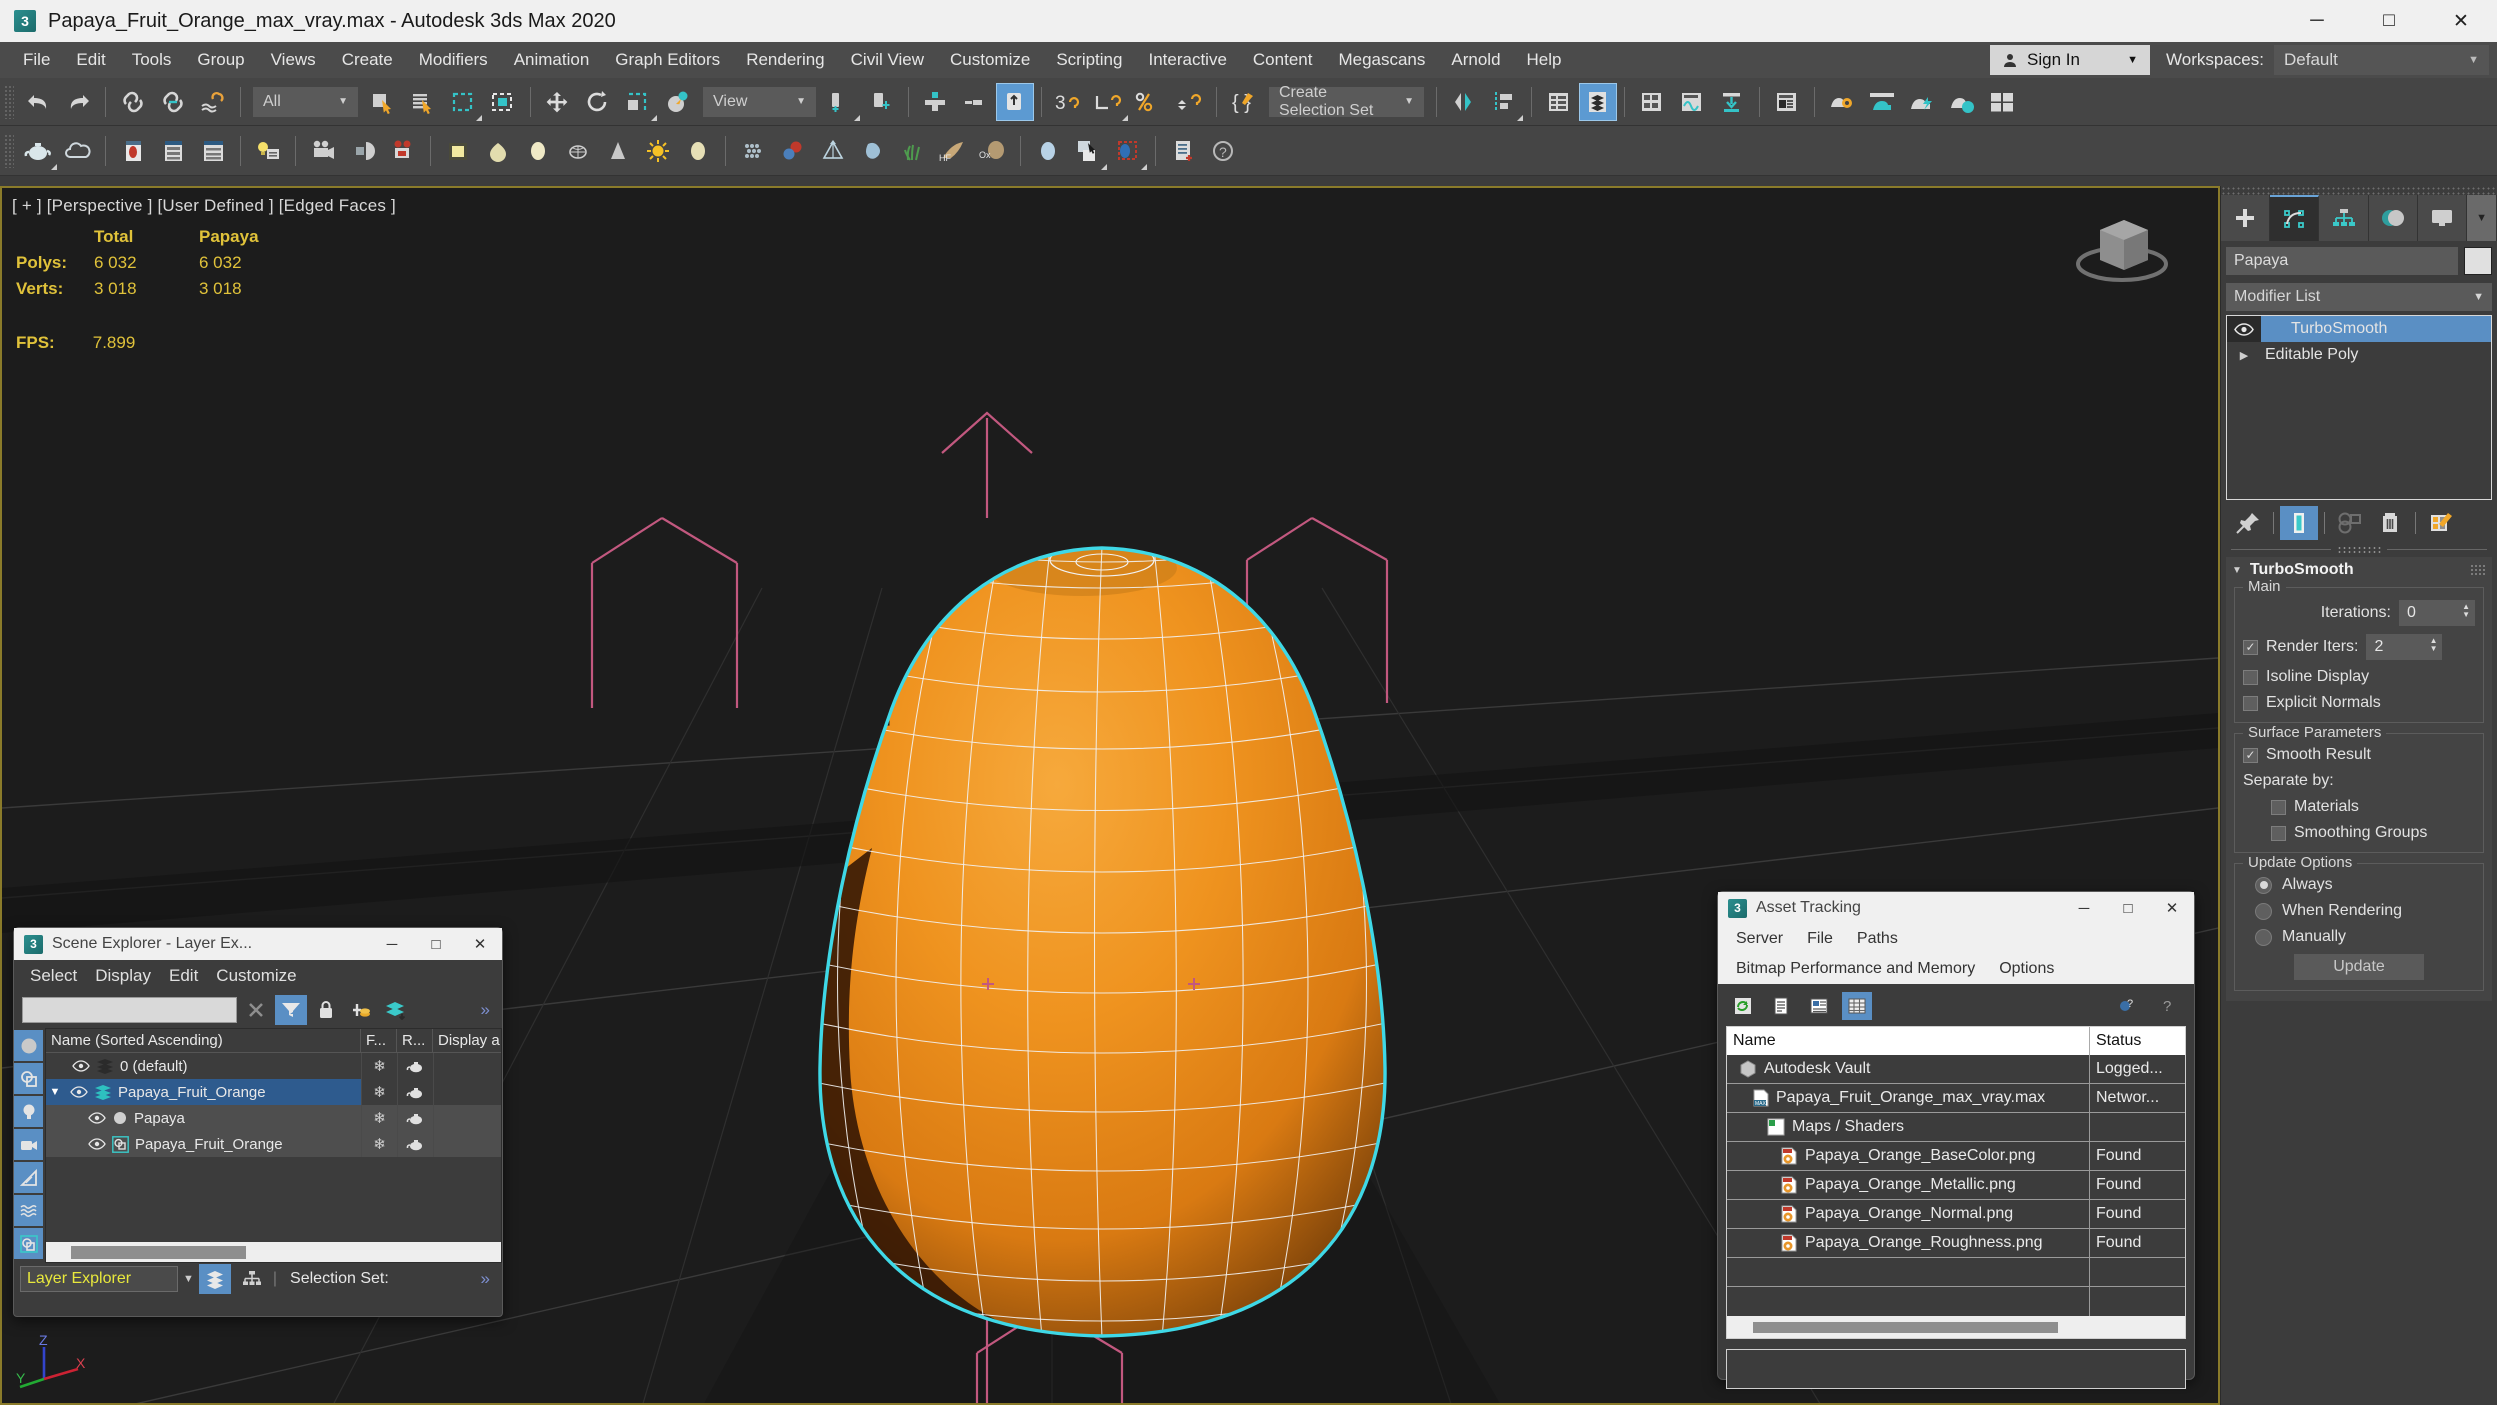  What do you see at coordinates (1956, 1185) in the screenshot?
I see `table-row: Papaya_Orange_Metallic.png Found` at bounding box center [1956, 1185].